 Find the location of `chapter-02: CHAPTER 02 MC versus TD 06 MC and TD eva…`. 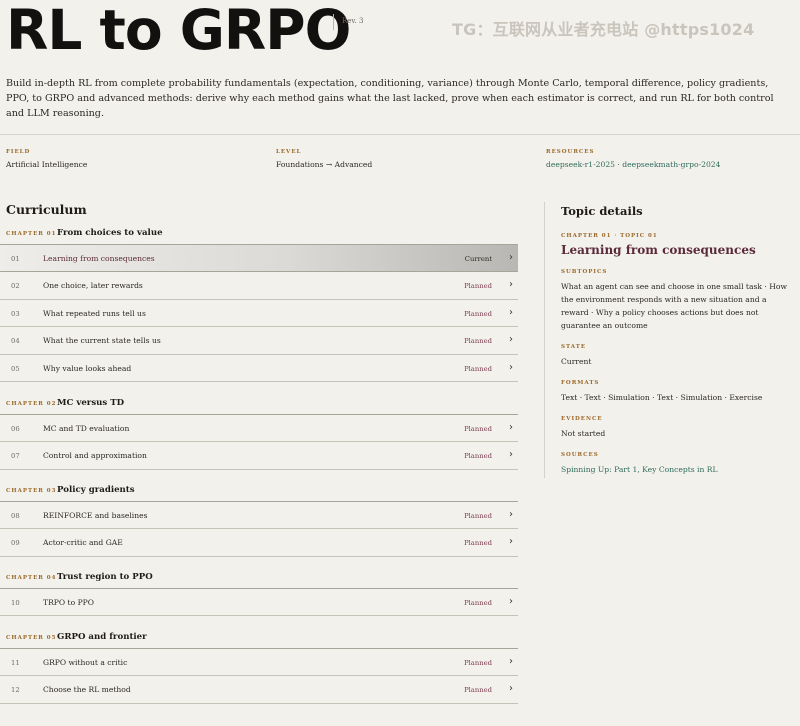

chapter-02: CHAPTER 02 MC versus TD 06 MC and TD eva… is located at coordinates (259, 432).